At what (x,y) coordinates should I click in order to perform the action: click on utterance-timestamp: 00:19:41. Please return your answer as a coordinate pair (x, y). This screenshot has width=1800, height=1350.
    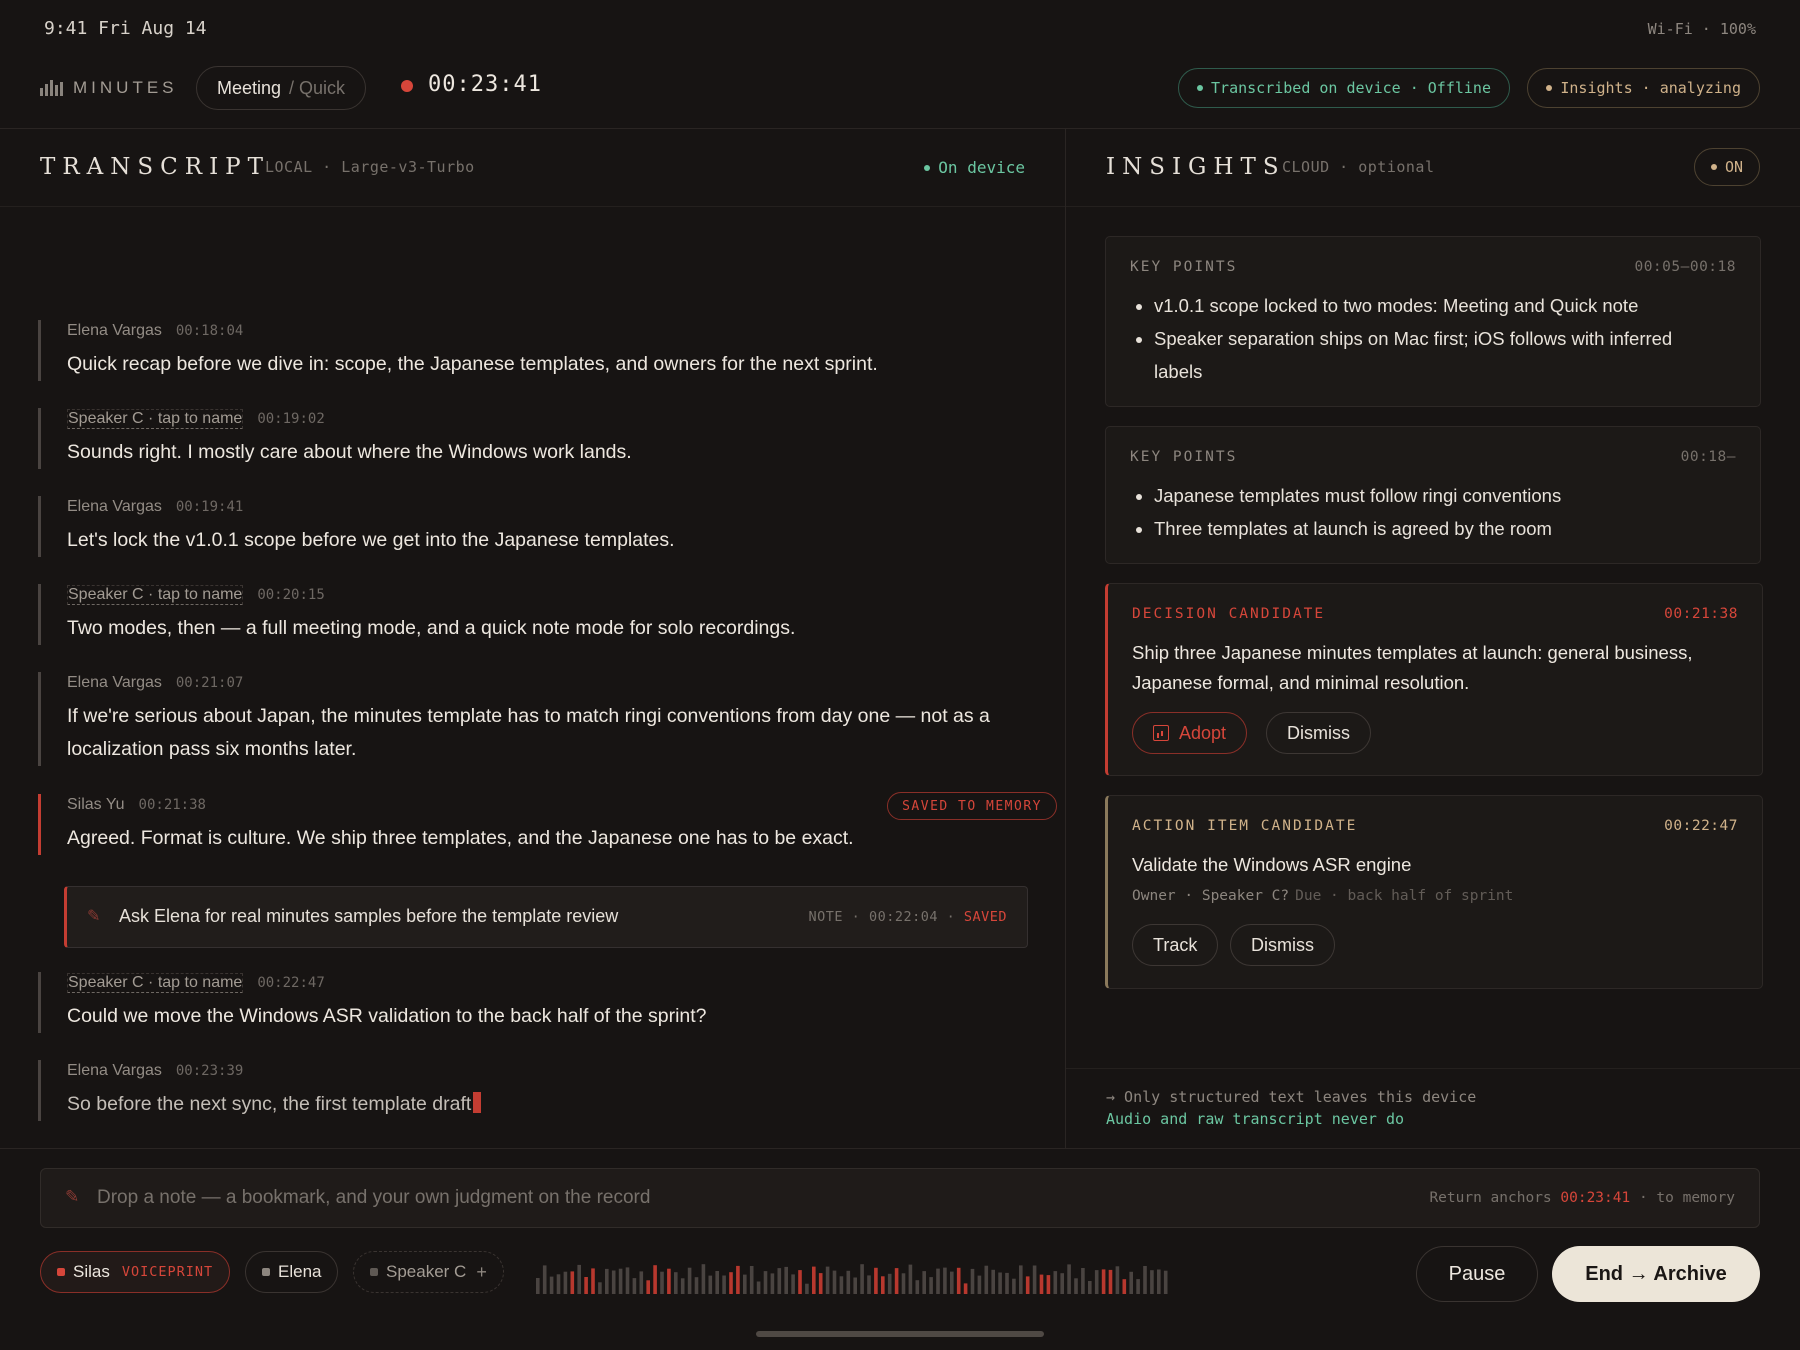
    Looking at the image, I should click on (209, 507).